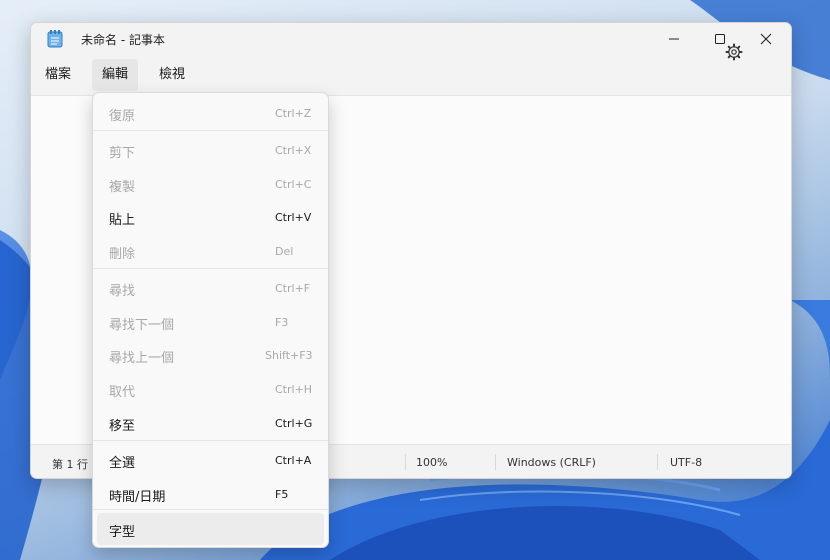  What do you see at coordinates (210, 184) in the screenshot?
I see `menu-item-copy: 複製 Ctrl+C` at bounding box center [210, 184].